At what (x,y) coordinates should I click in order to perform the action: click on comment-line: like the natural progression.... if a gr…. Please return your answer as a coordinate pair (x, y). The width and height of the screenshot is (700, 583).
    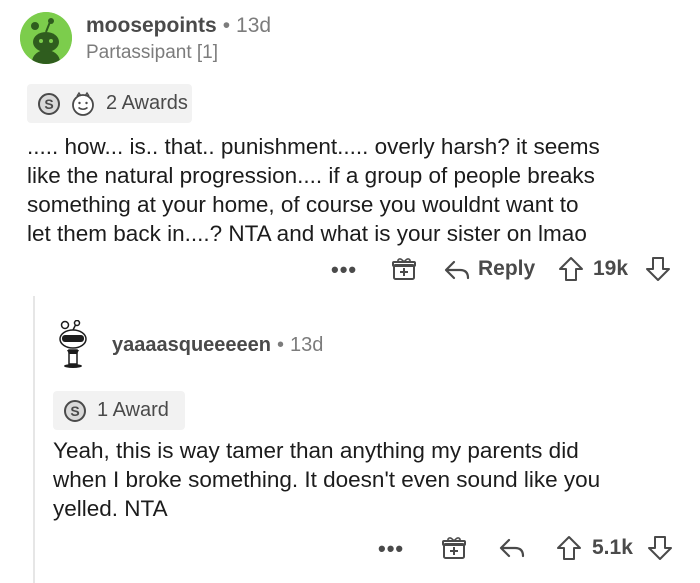
    Looking at the image, I should click on (311, 175).